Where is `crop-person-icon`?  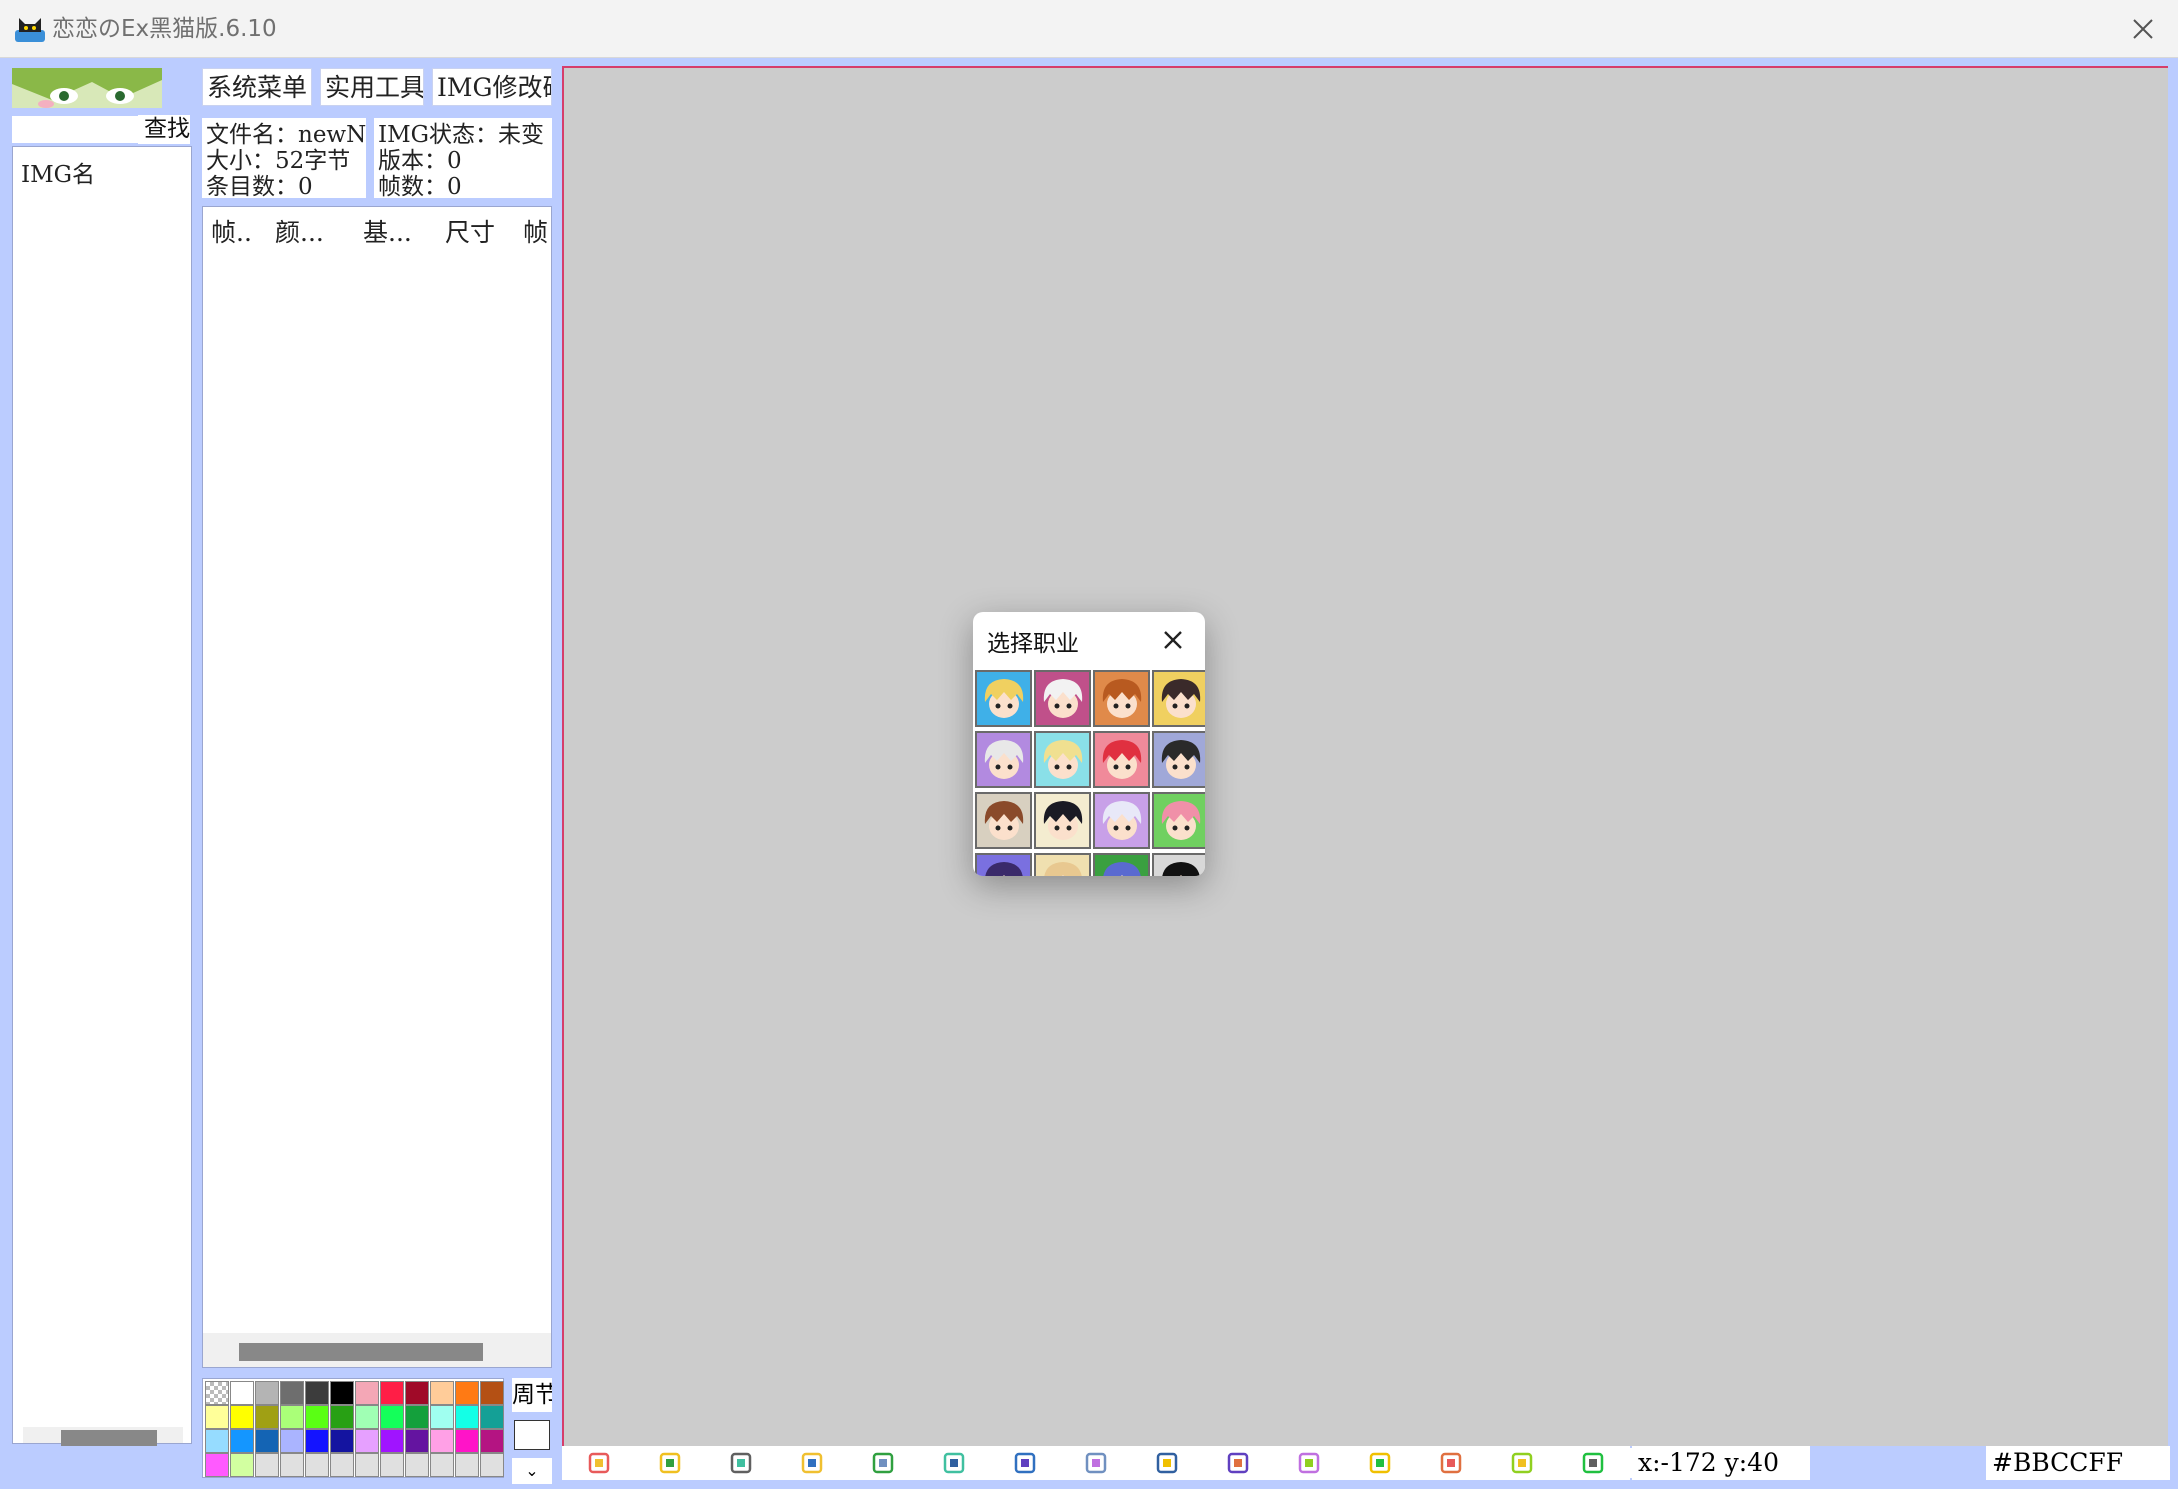
crop-person-icon is located at coordinates (1103, 1463).